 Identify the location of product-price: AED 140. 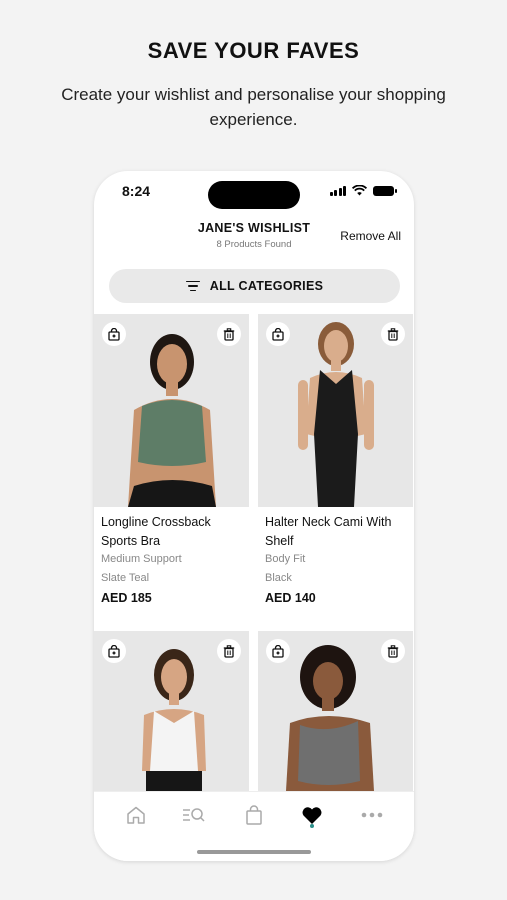
(290, 598).